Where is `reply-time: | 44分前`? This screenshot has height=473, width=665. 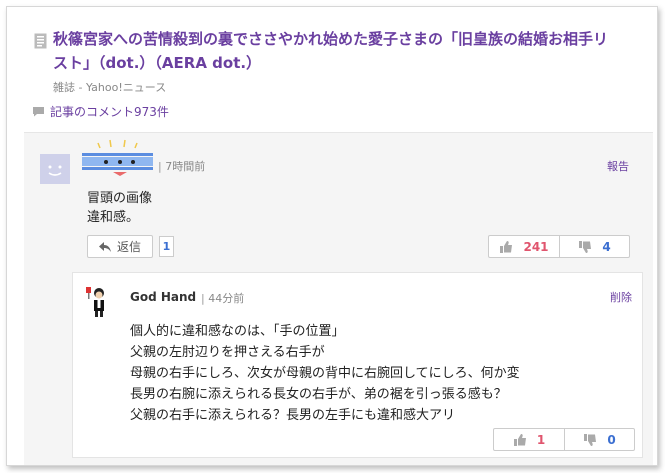 reply-time: | 44分前 is located at coordinates (222, 298).